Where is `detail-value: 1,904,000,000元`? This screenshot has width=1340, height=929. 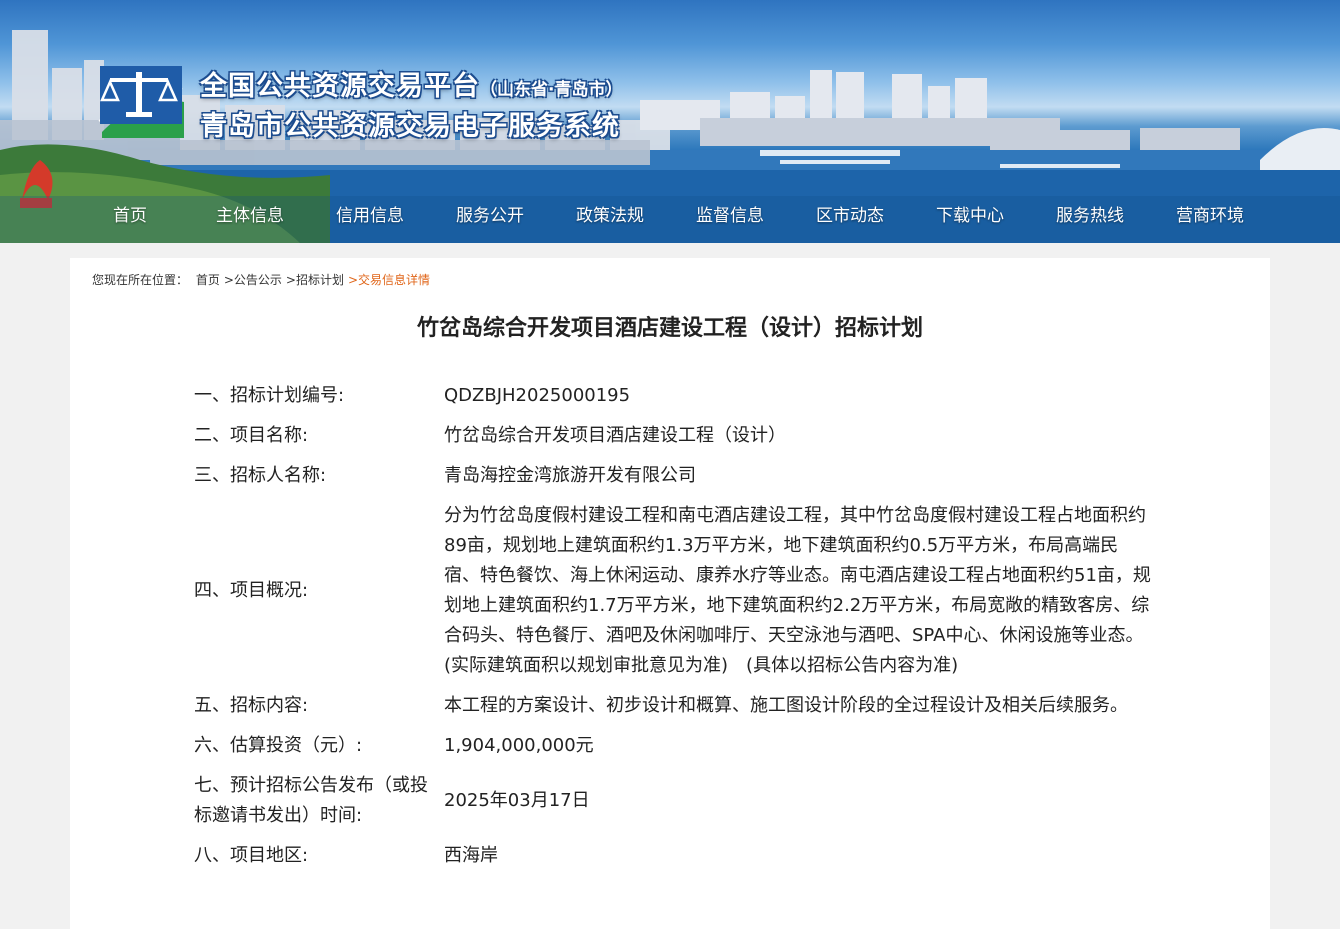
detail-value: 1,904,000,000元 is located at coordinates (519, 745).